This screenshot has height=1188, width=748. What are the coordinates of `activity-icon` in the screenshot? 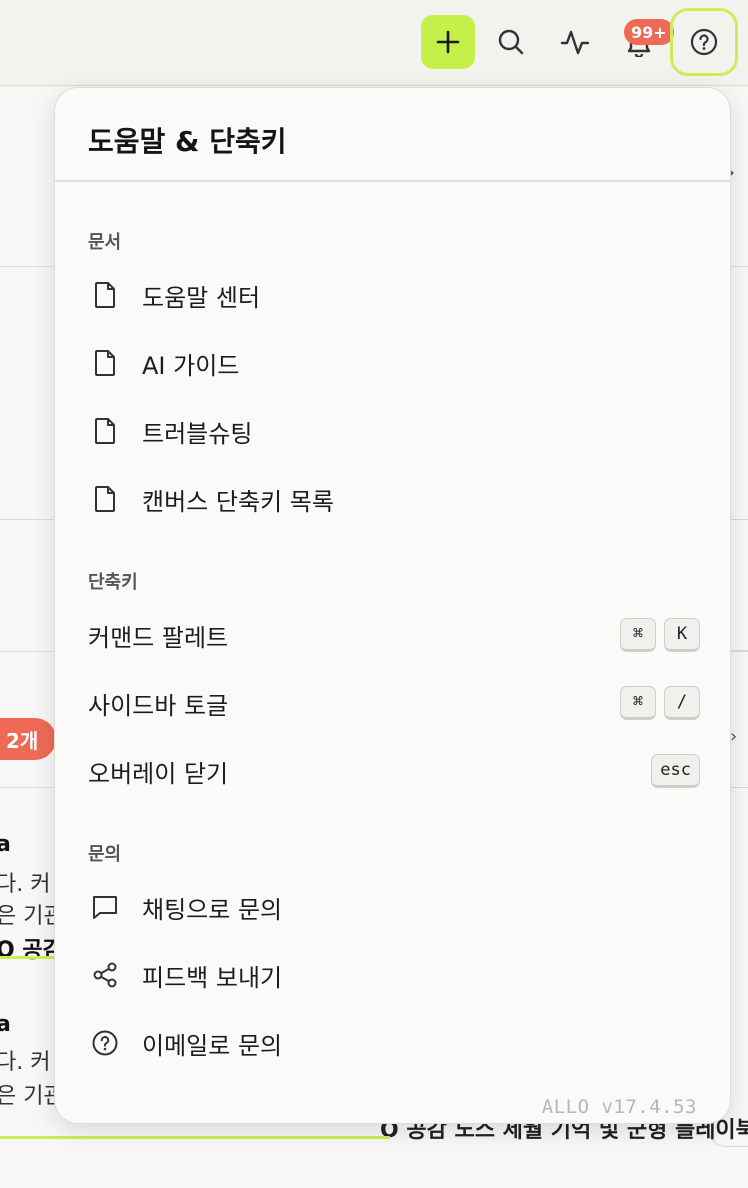 It's located at (575, 42).